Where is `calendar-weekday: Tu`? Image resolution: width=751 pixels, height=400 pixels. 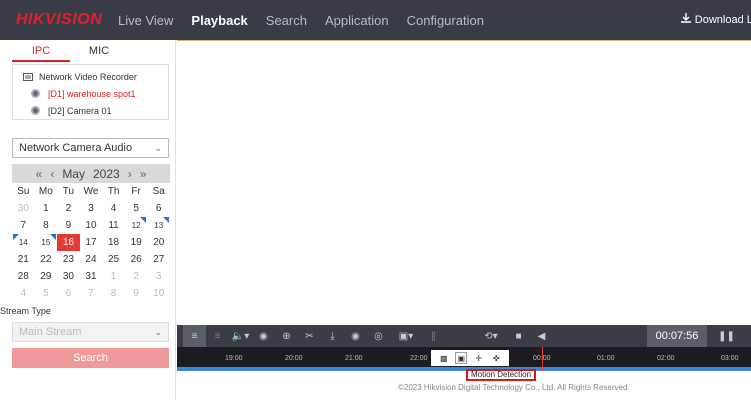
calendar-weekday: Tu is located at coordinates (68, 191).